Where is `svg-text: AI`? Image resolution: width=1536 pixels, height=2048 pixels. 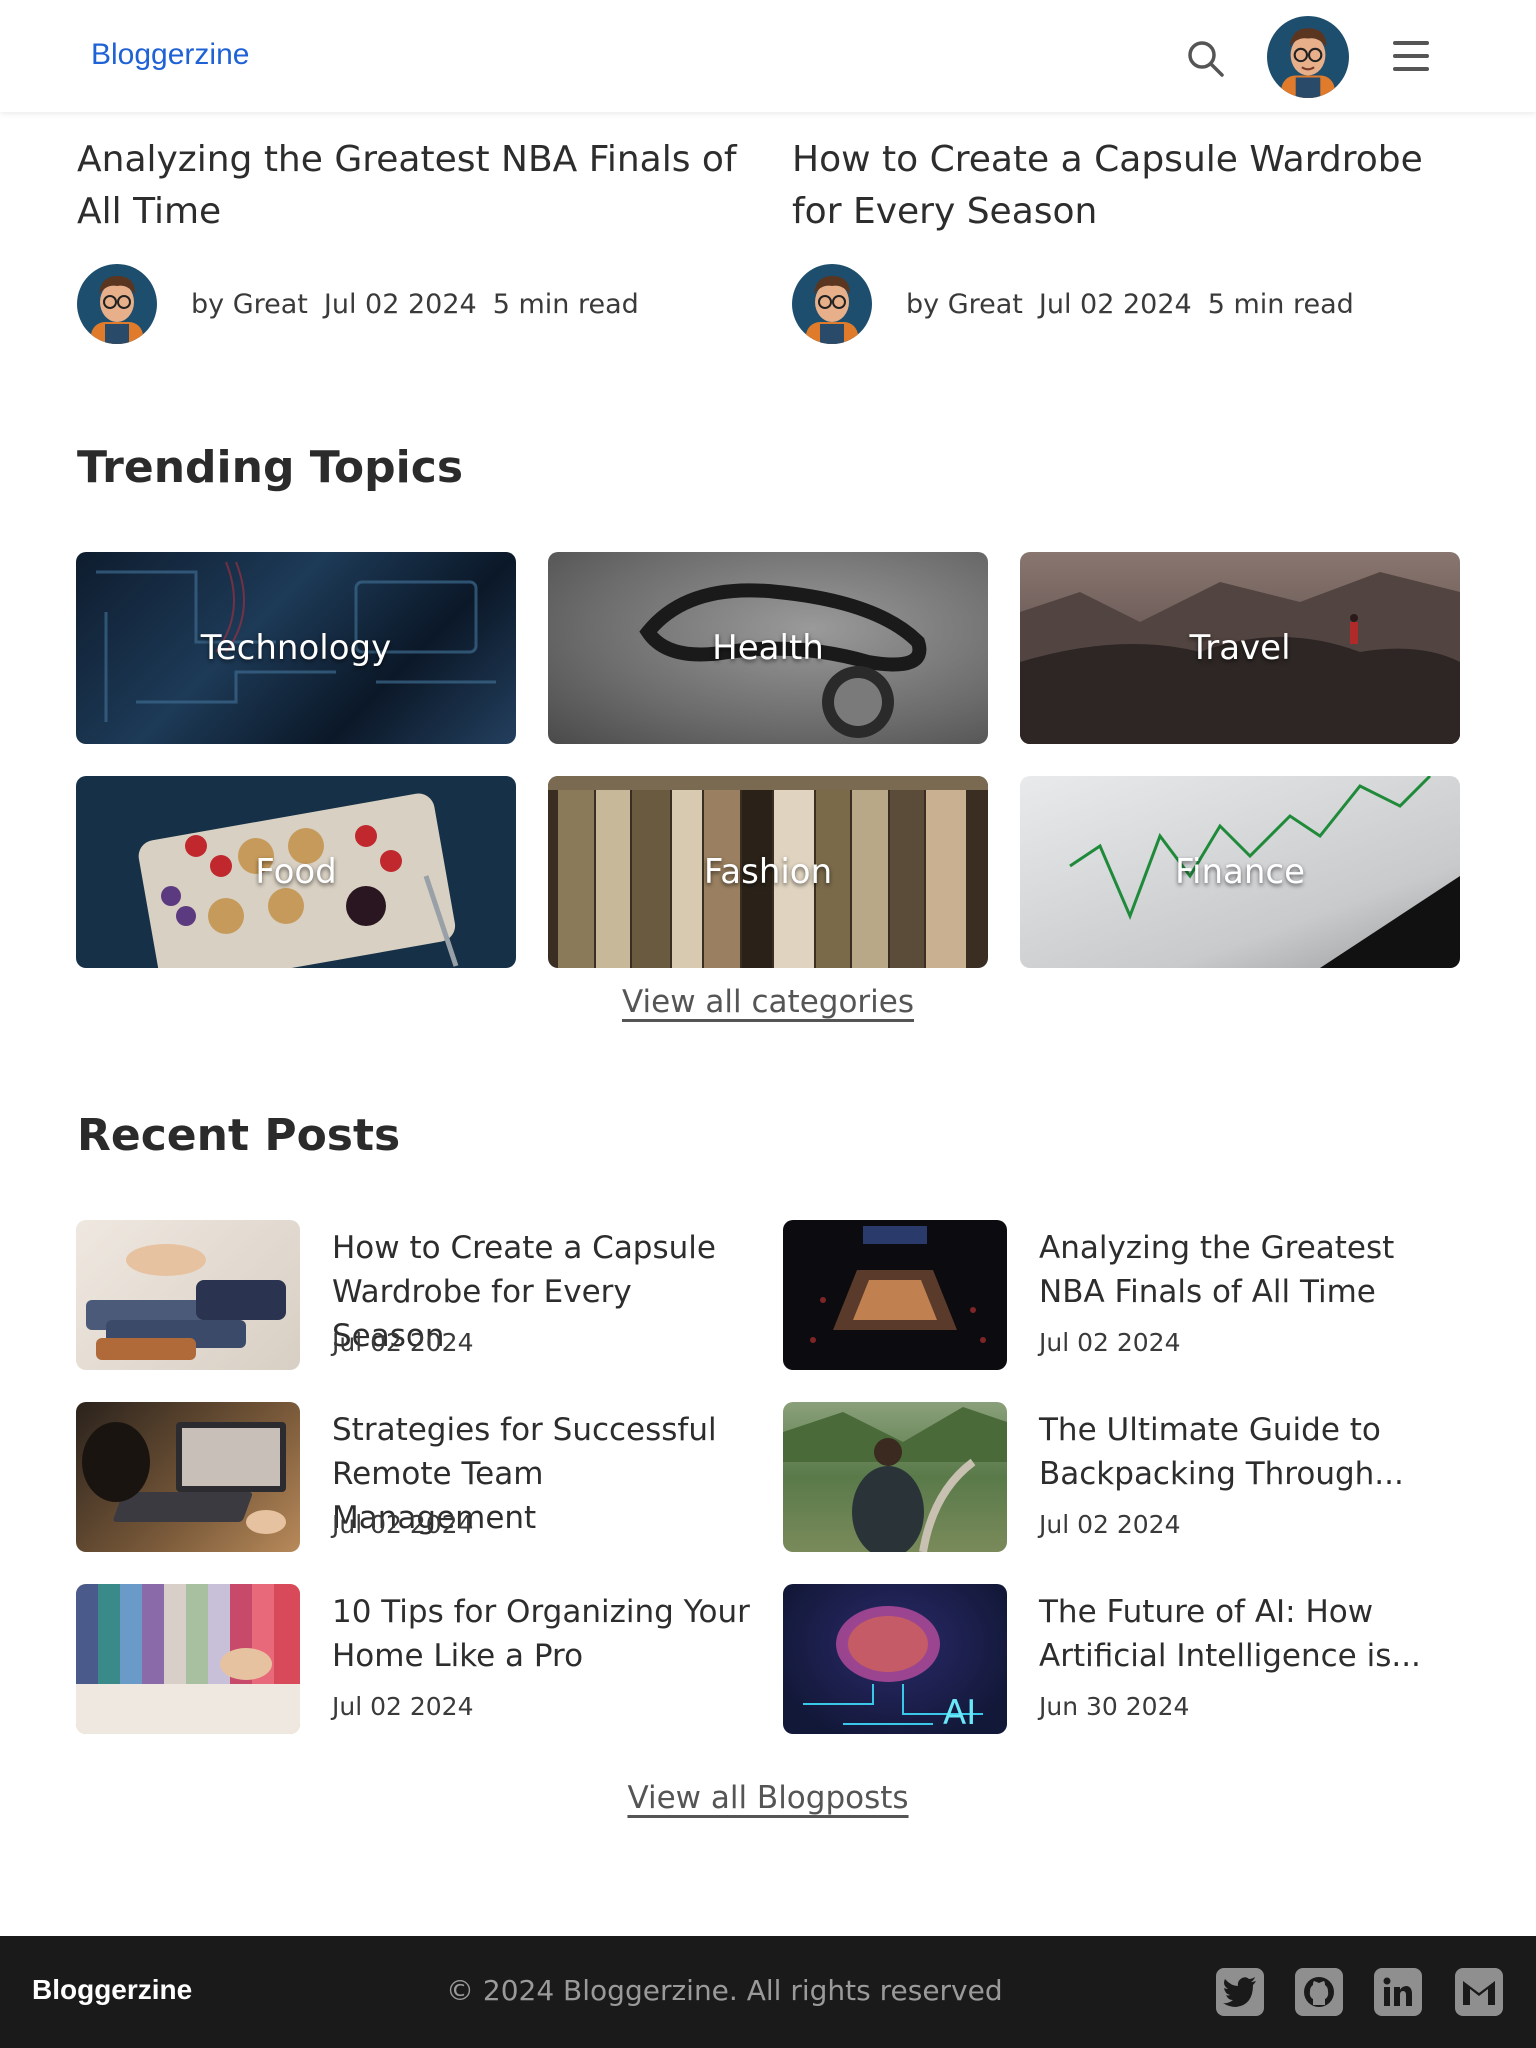
svg-text: AI is located at coordinates (959, 1713).